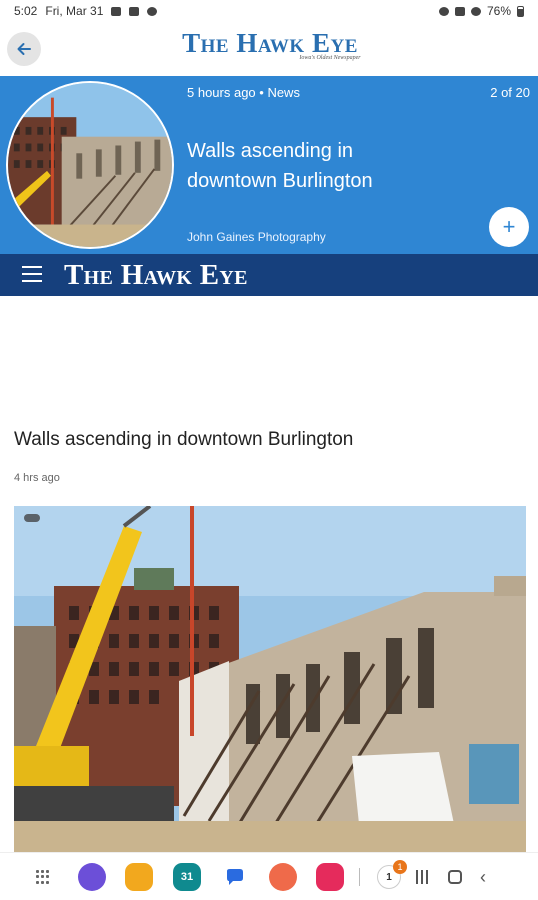 The image size is (538, 900). Describe the element at coordinates (37, 478) in the screenshot. I see `article-timestamp: 4 hrs ago` at that location.